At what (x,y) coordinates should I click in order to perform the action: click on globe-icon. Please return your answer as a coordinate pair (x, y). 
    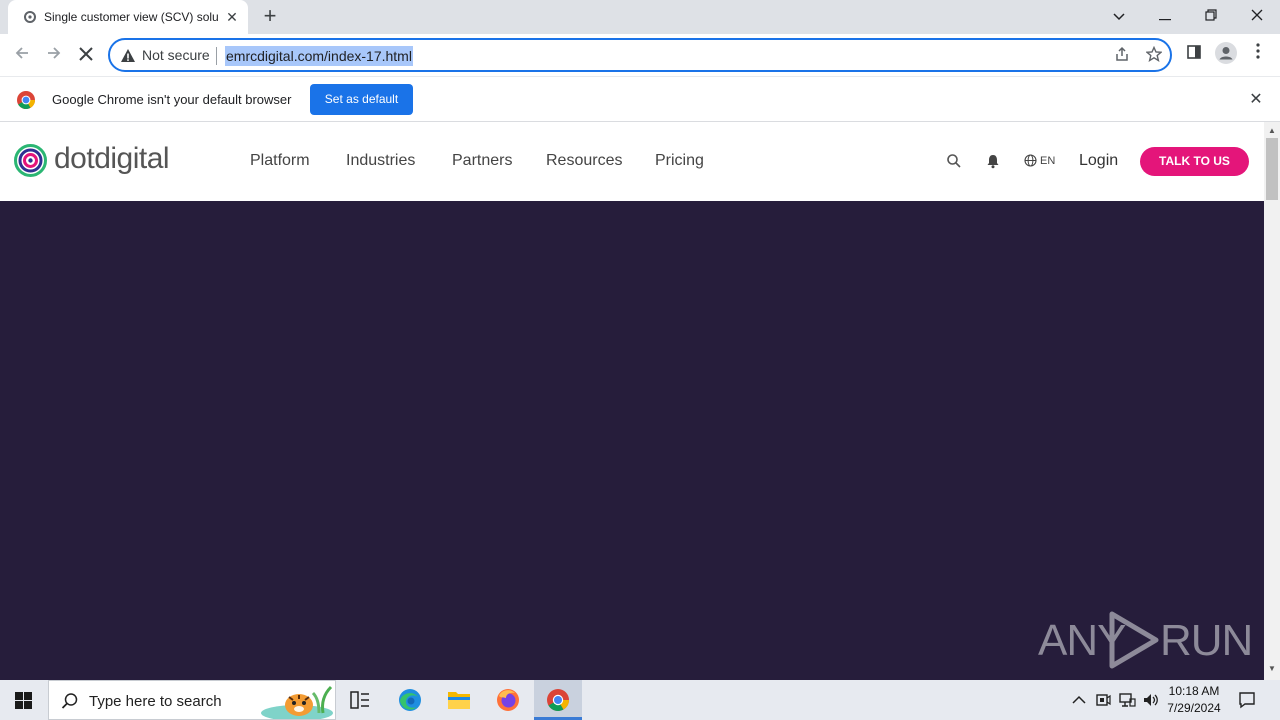
    Looking at the image, I should click on (1030, 160).